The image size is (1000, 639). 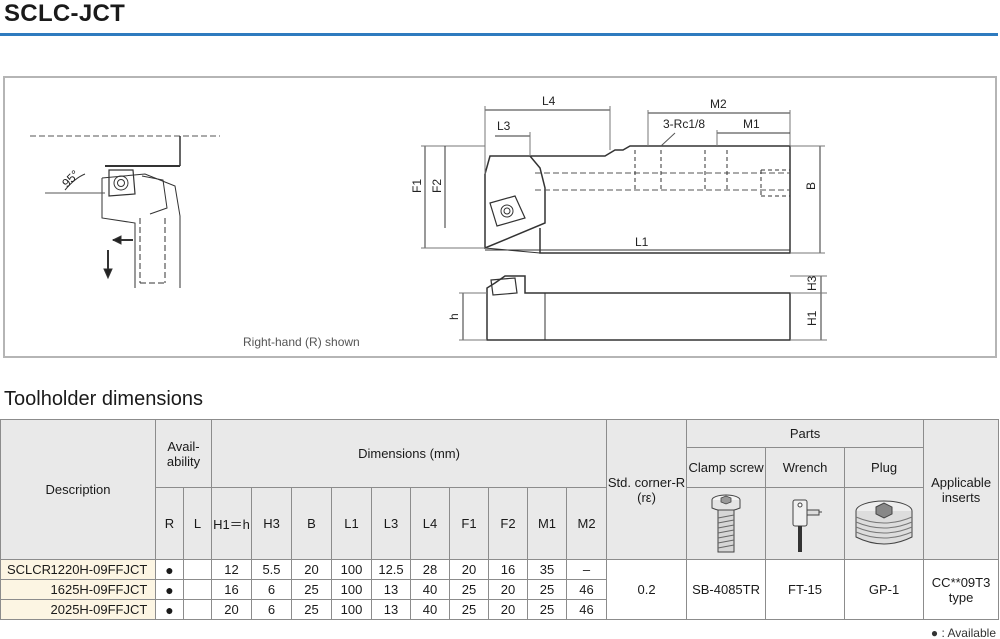 I want to click on cell-M2: –, so click(x=586, y=569).